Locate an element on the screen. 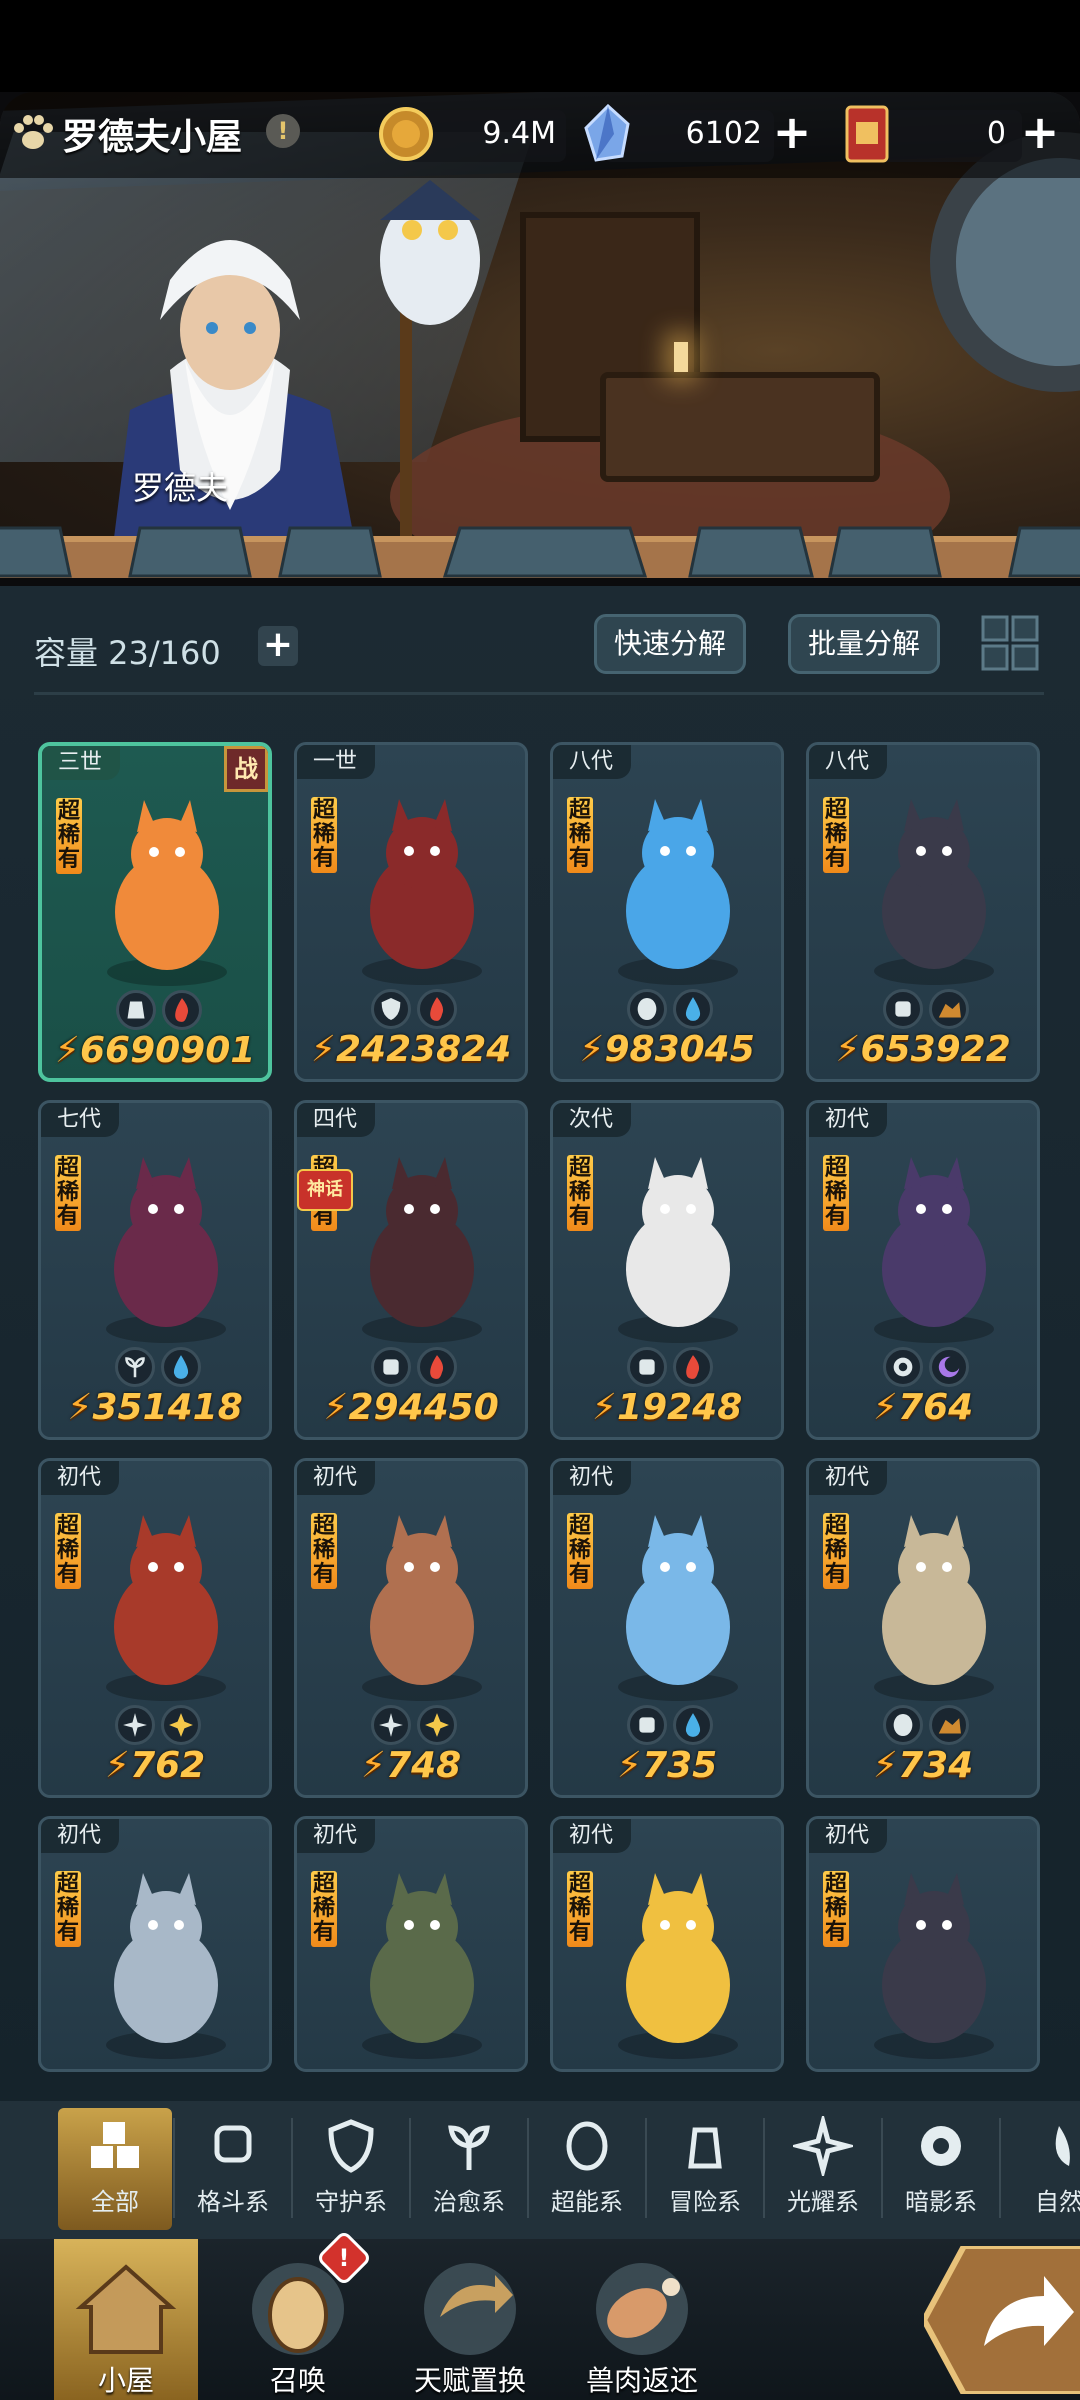  batch-dismantle-button: 批量分解 is located at coordinates (864, 644).